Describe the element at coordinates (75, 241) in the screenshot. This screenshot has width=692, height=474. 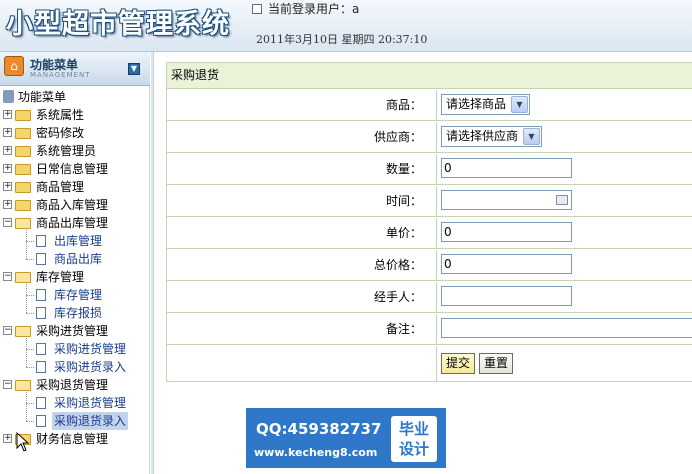
I see `sidebar-subitem: 出库管理` at that location.